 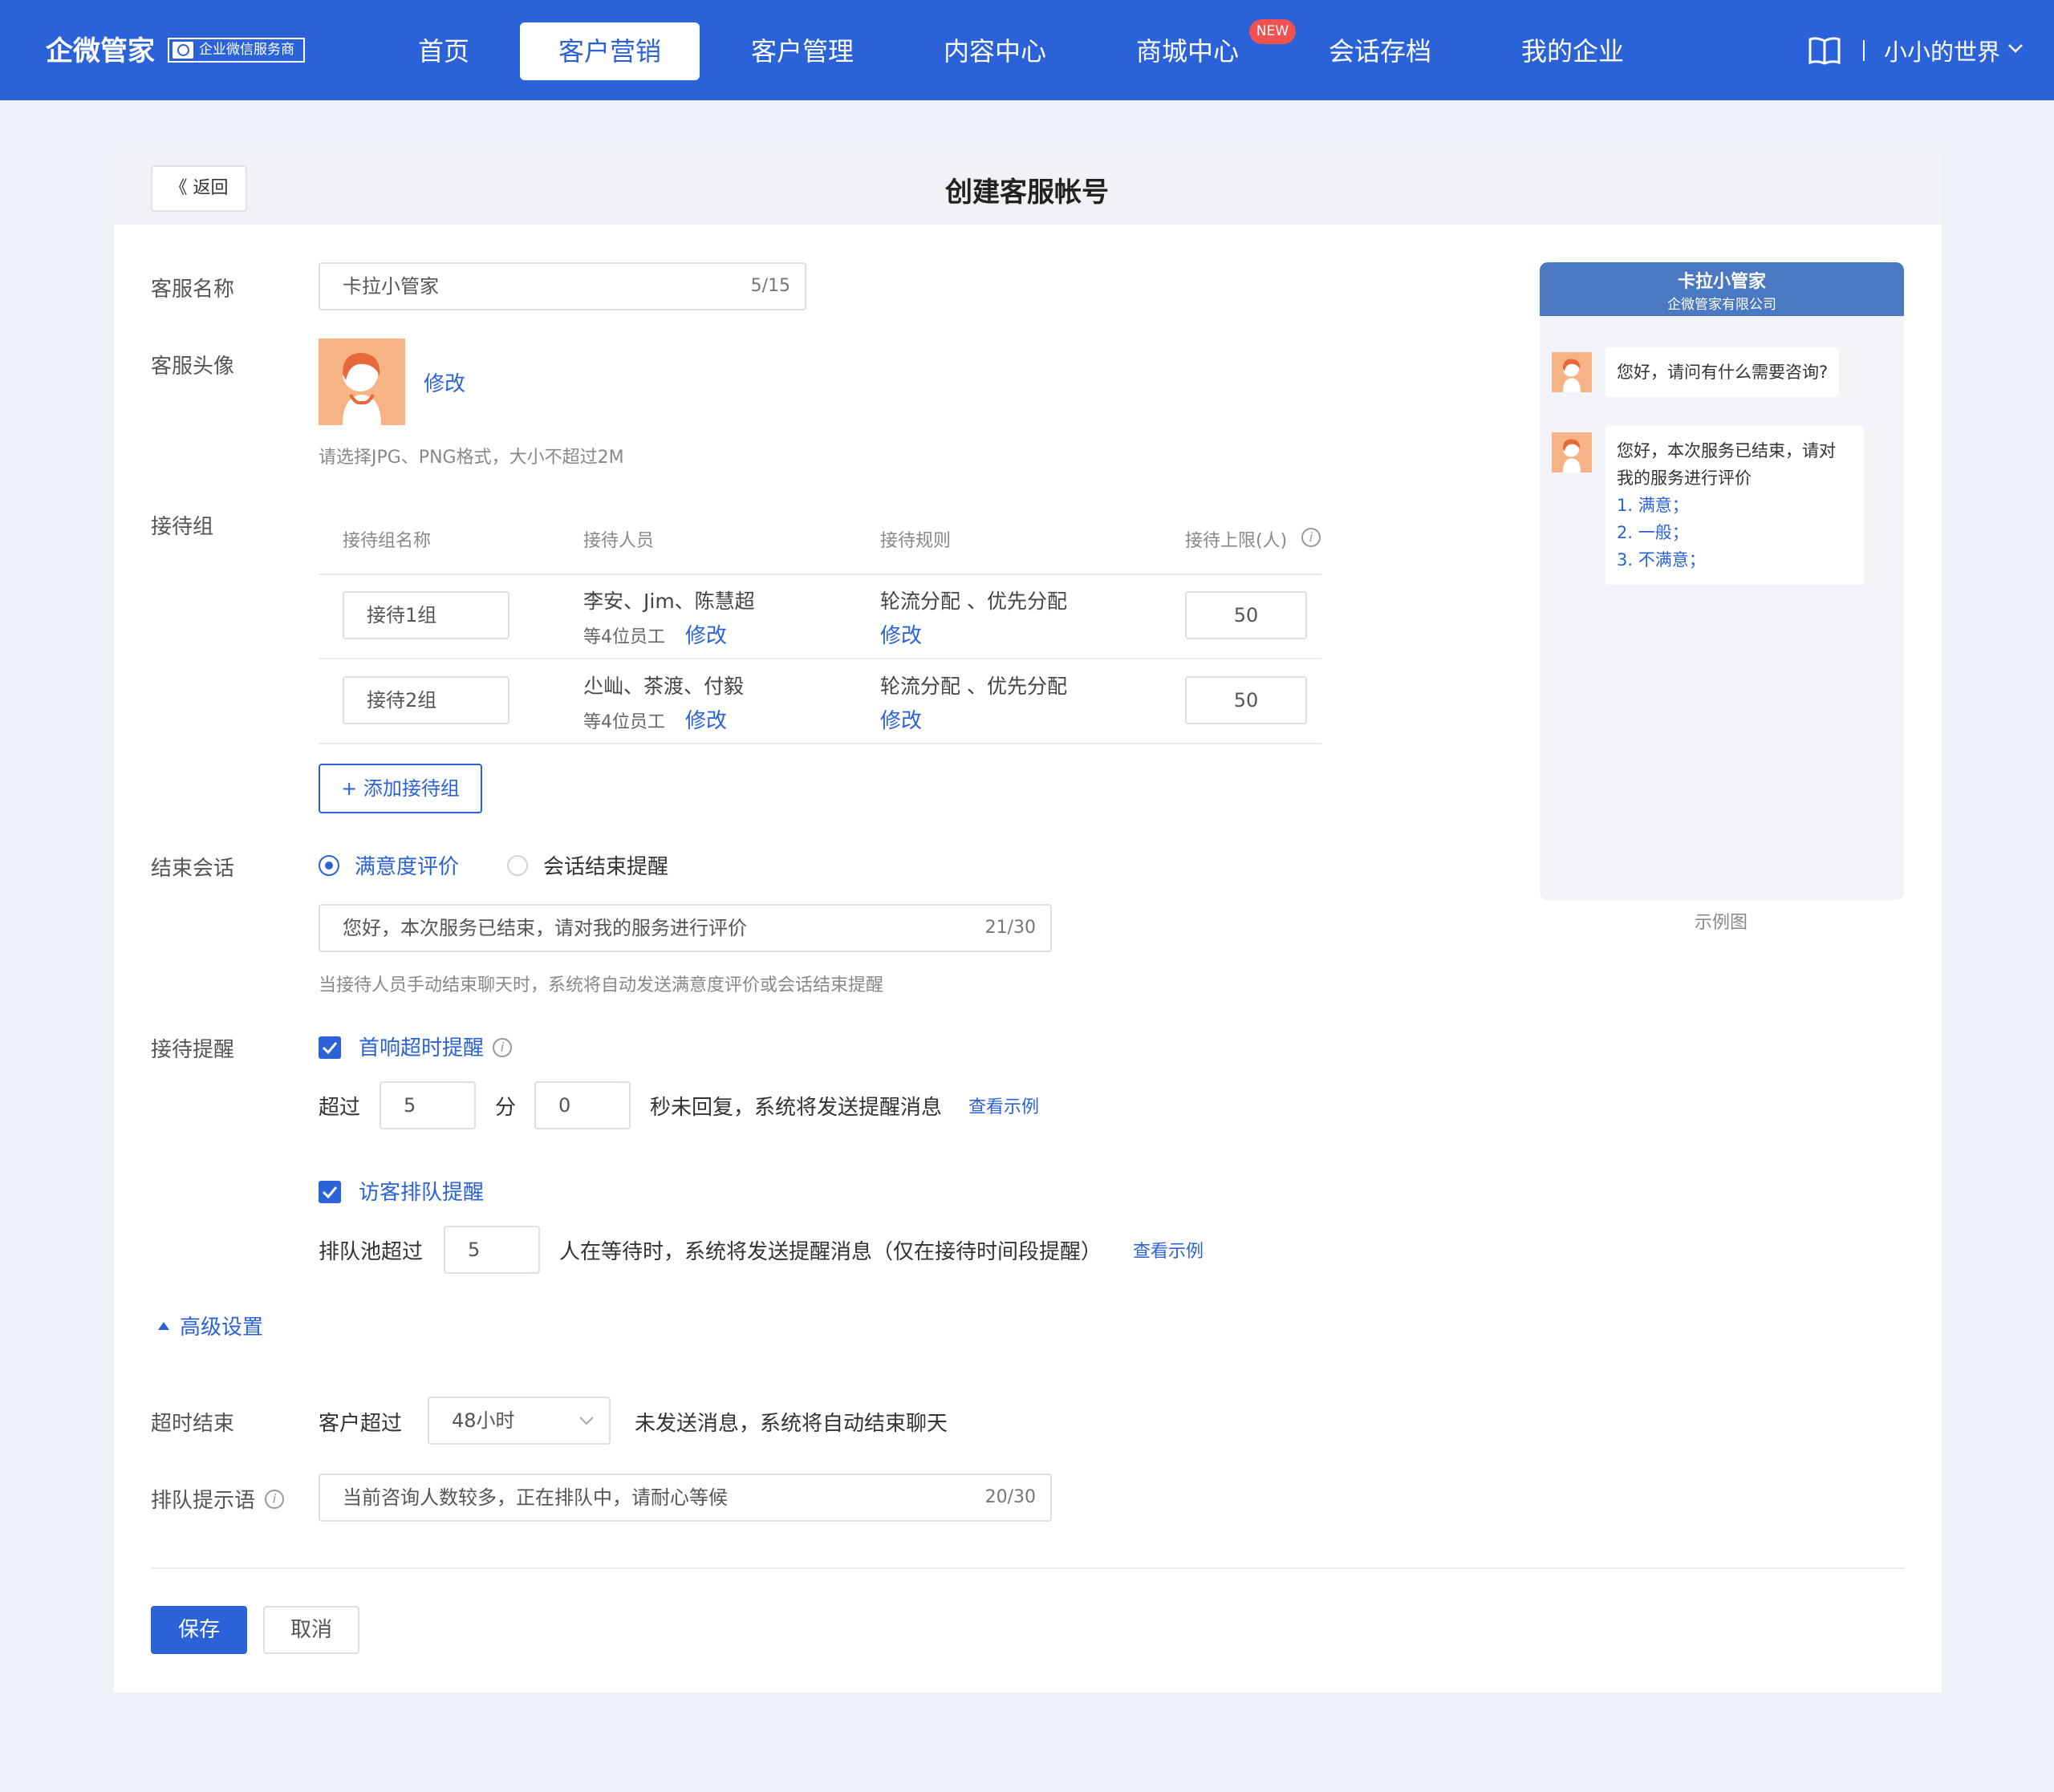 What do you see at coordinates (1236, 541) in the screenshot?
I see `th-limit: 接待上限(人)` at bounding box center [1236, 541].